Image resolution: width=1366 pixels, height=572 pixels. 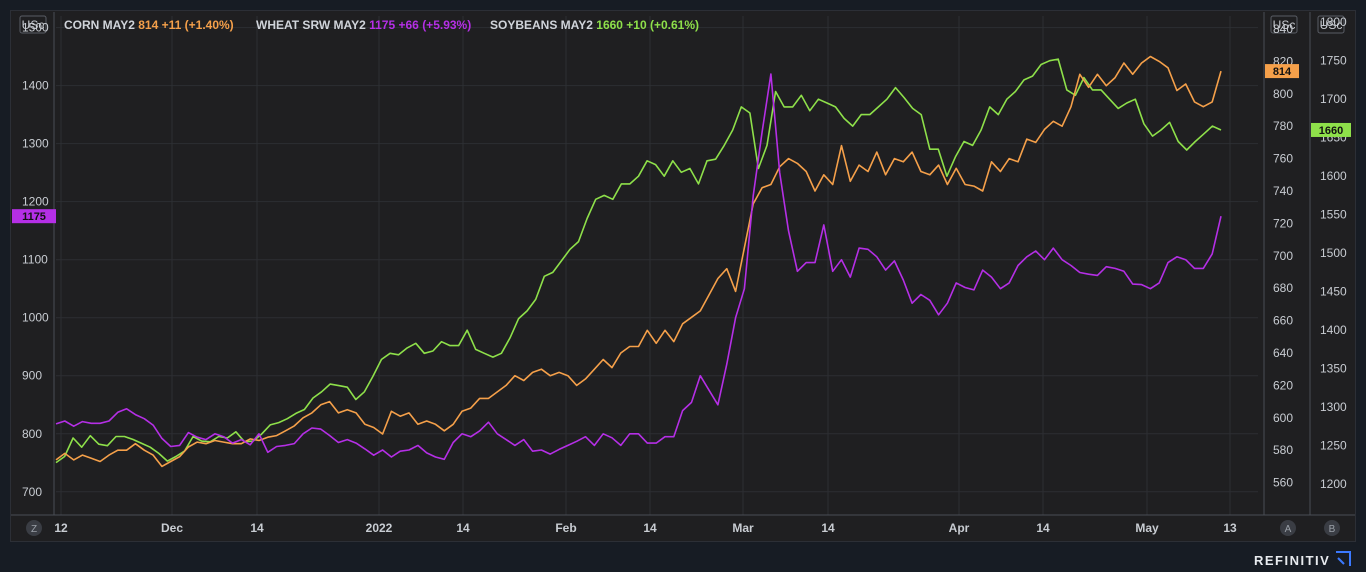 I want to click on legend-entry: CORN MAY2 814 +11 (+1.40%), so click(x=149, y=25).